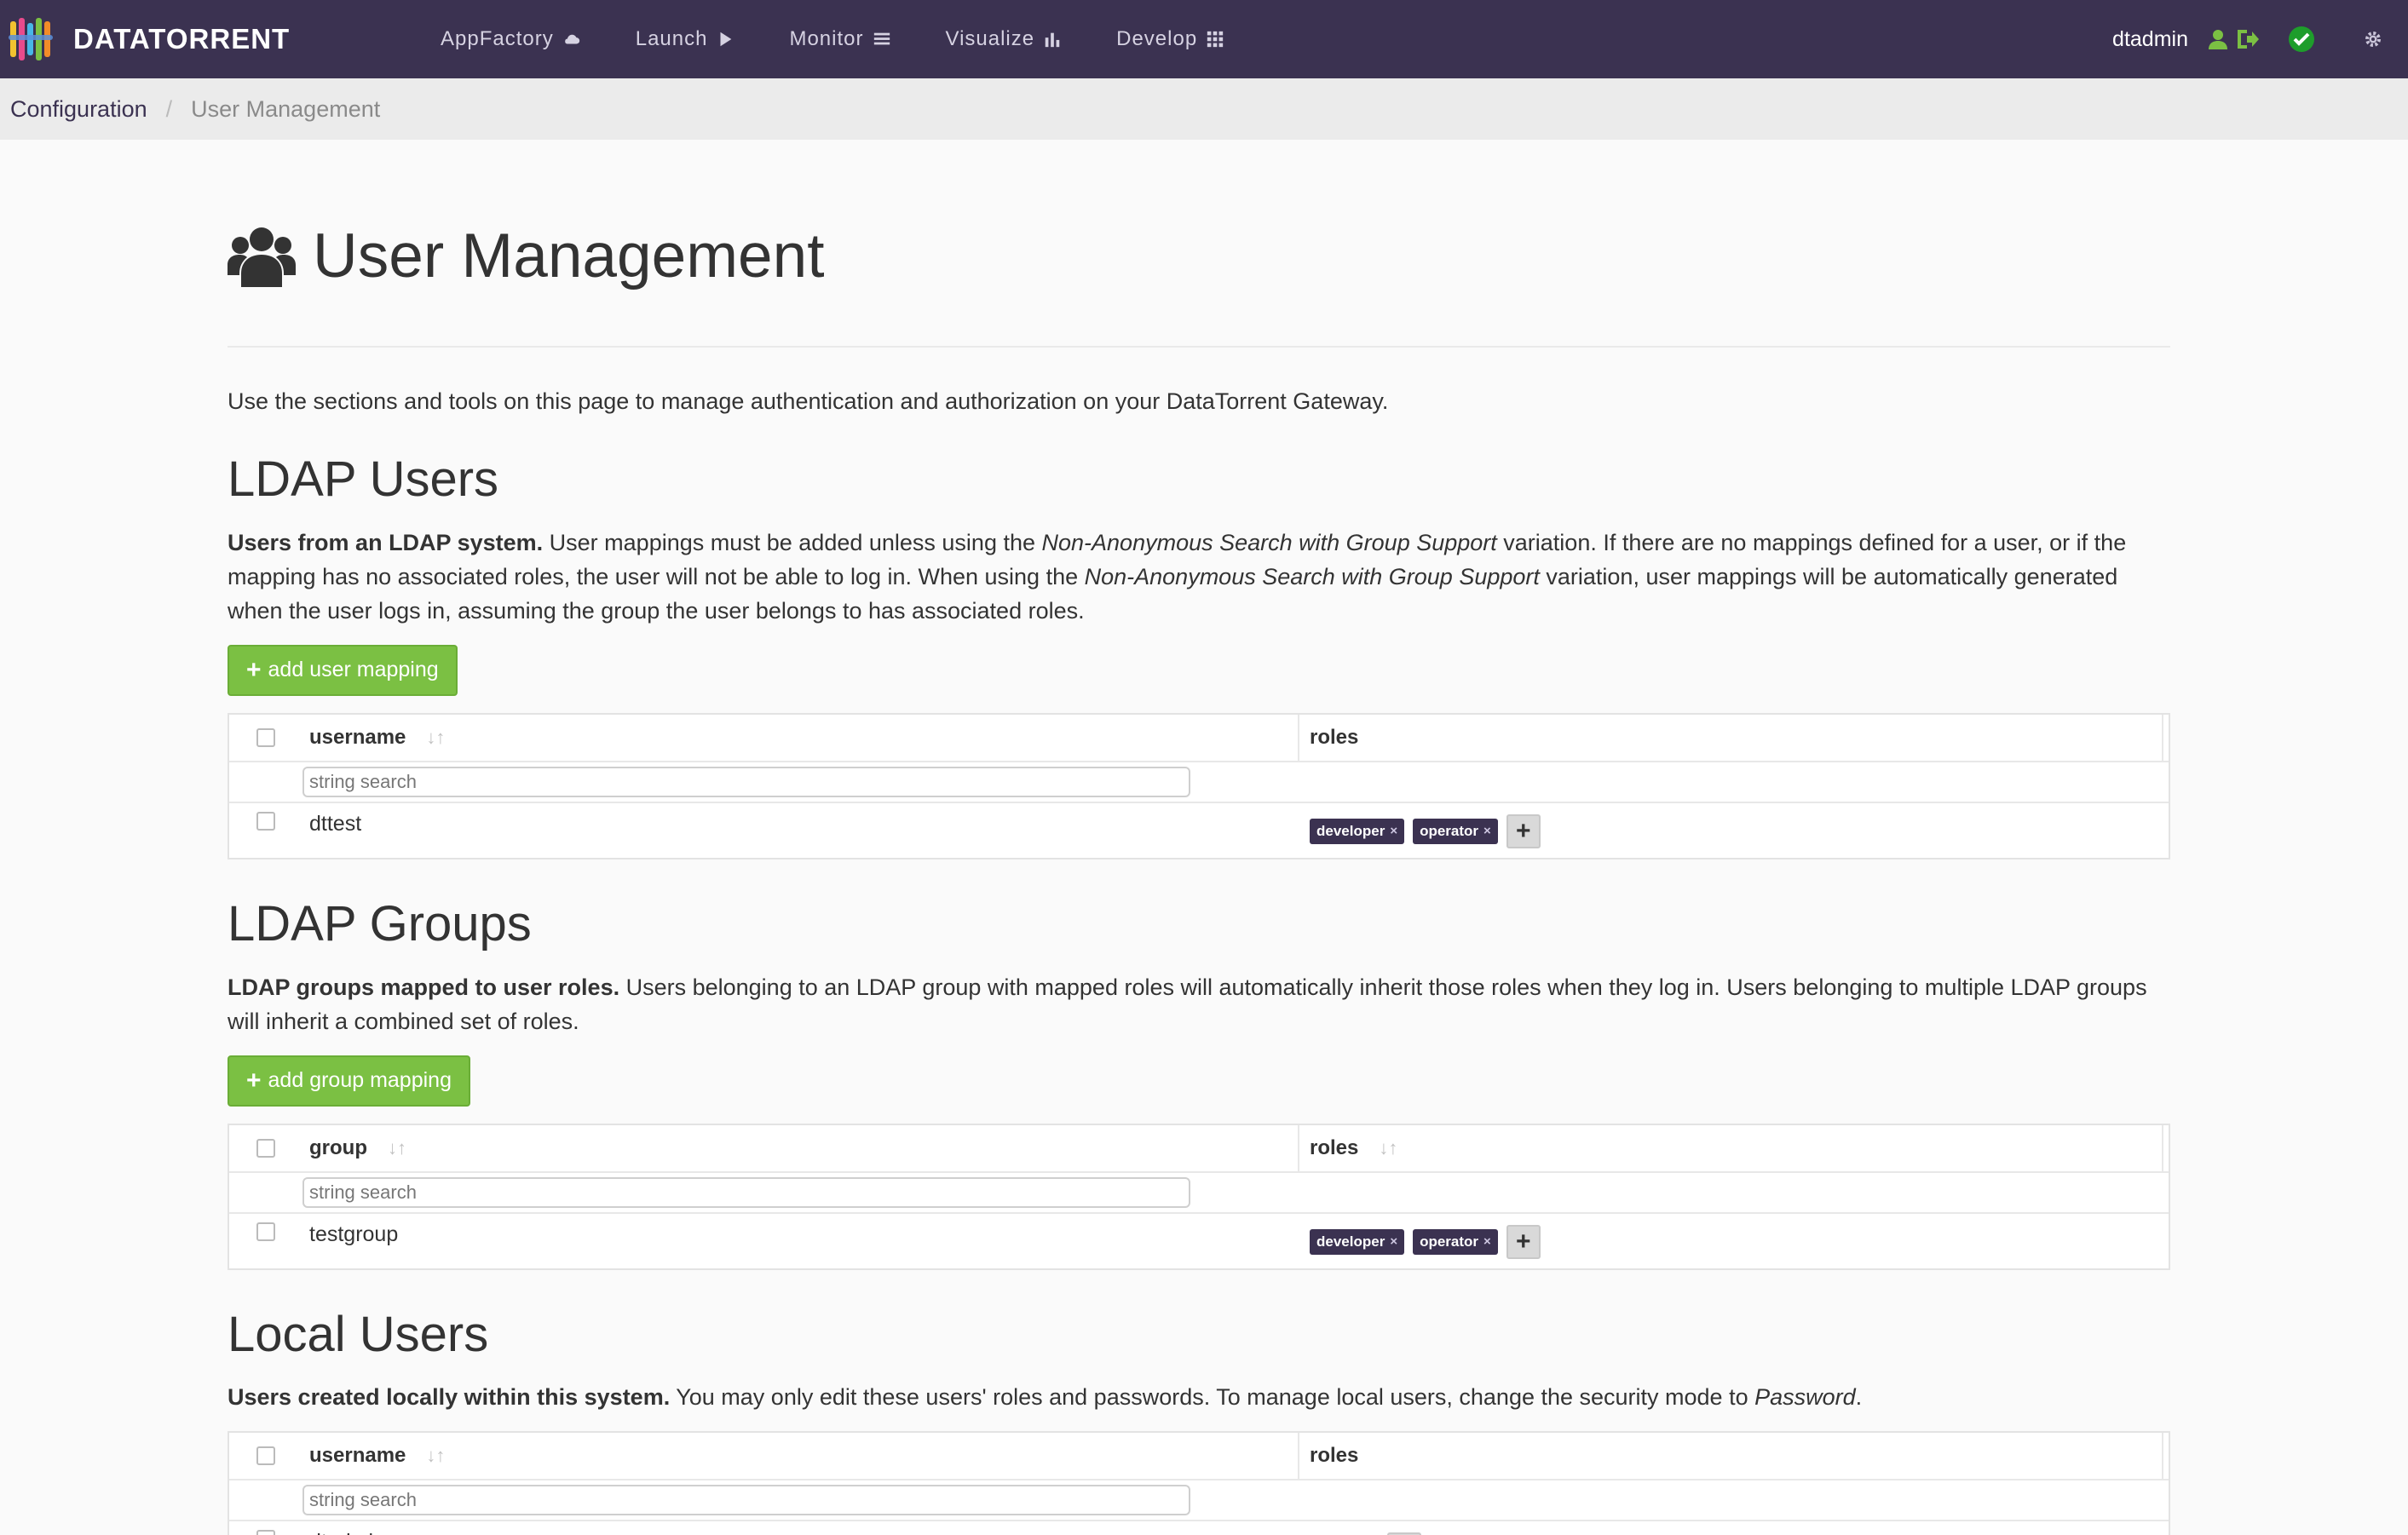  I want to click on local-users-heading: Local Users, so click(358, 1334).